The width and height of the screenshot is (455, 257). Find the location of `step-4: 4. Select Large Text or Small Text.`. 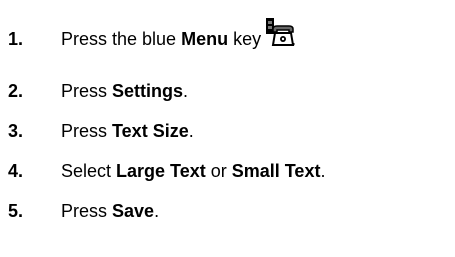

step-4: 4. Select Large Text or Small Text. is located at coordinates (166, 171).